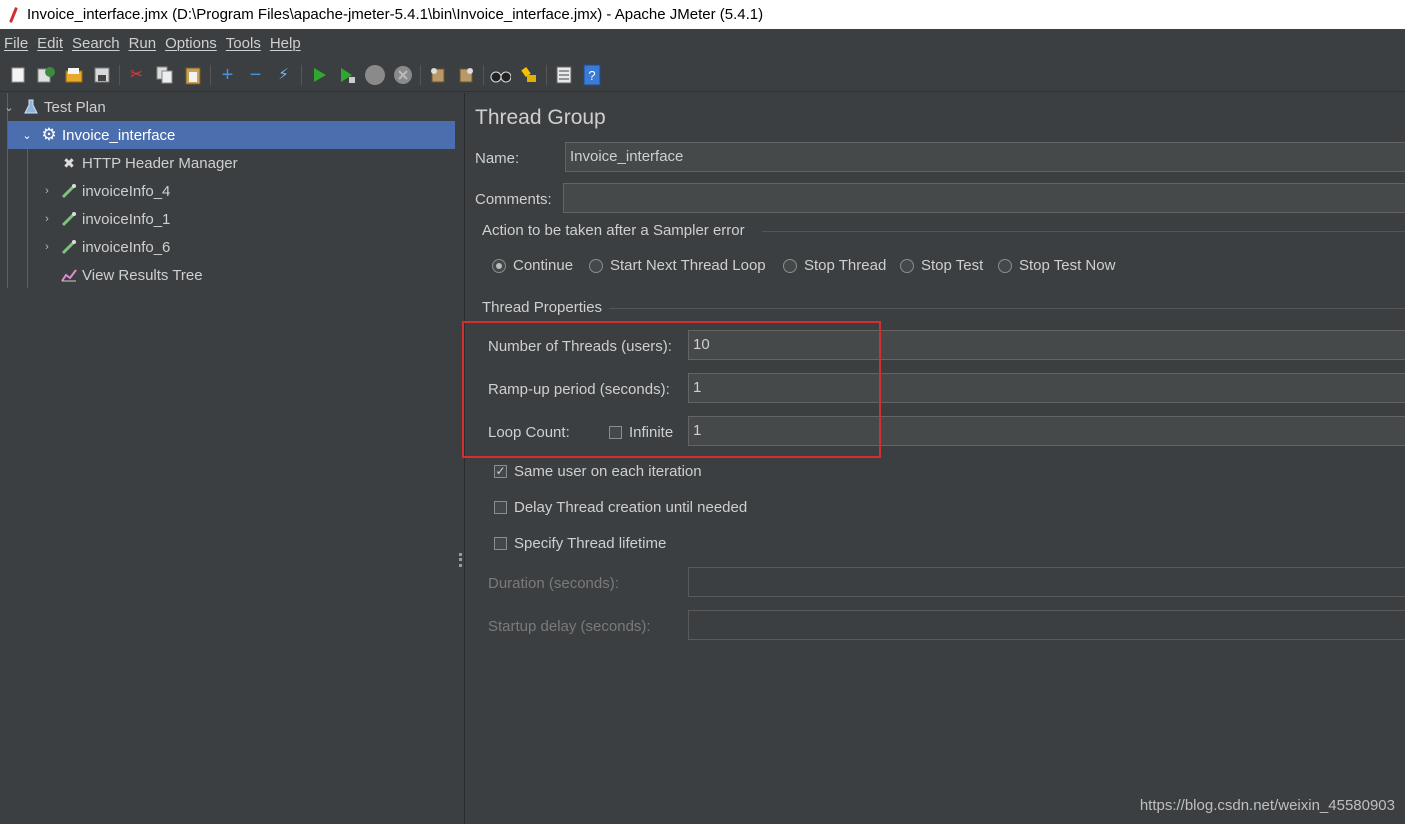 The image size is (1405, 824). I want to click on flask-icon, so click(31, 107).